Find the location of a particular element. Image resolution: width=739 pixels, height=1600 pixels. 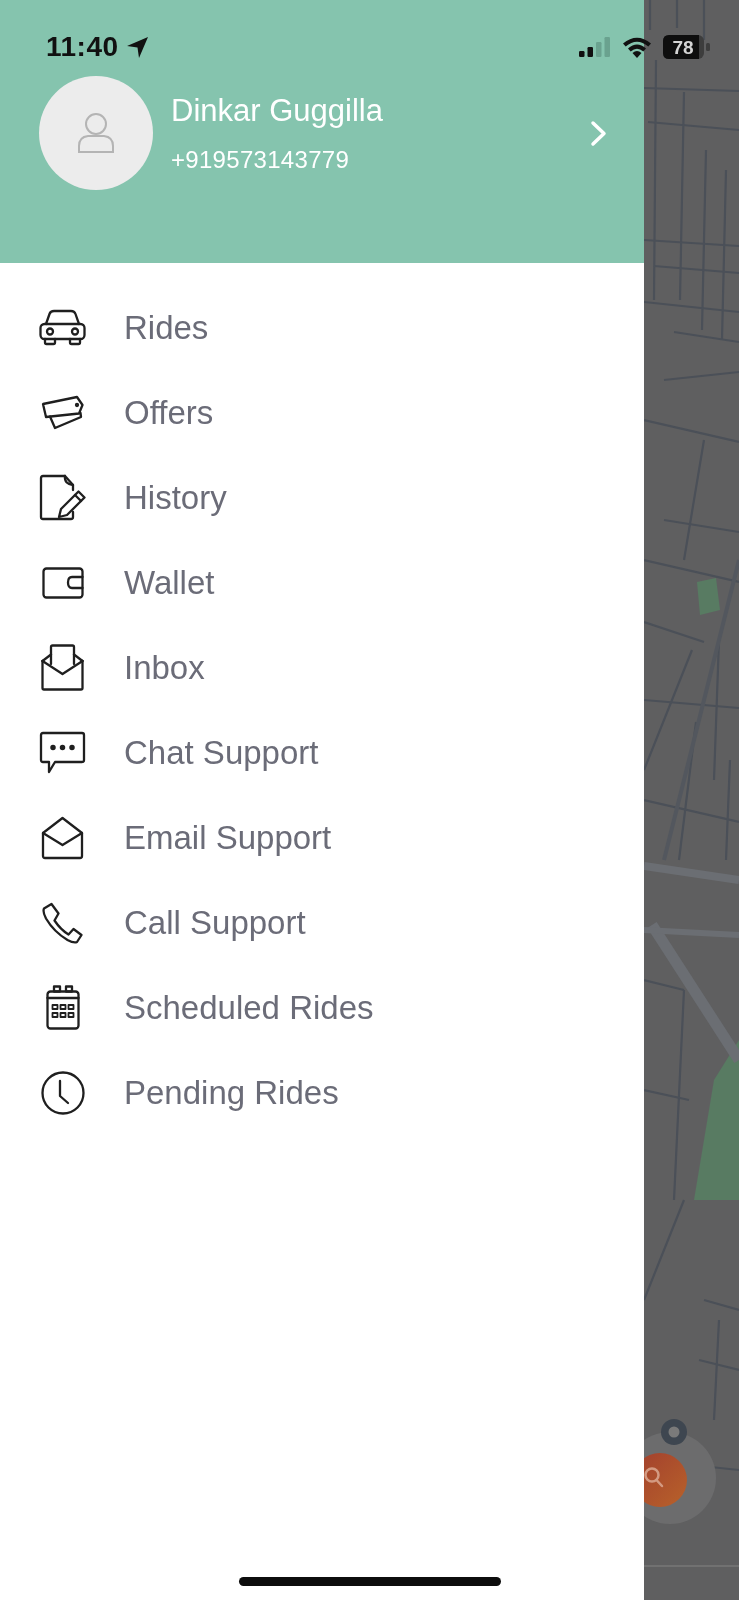

chevron-right-icon is located at coordinates (599, 133).